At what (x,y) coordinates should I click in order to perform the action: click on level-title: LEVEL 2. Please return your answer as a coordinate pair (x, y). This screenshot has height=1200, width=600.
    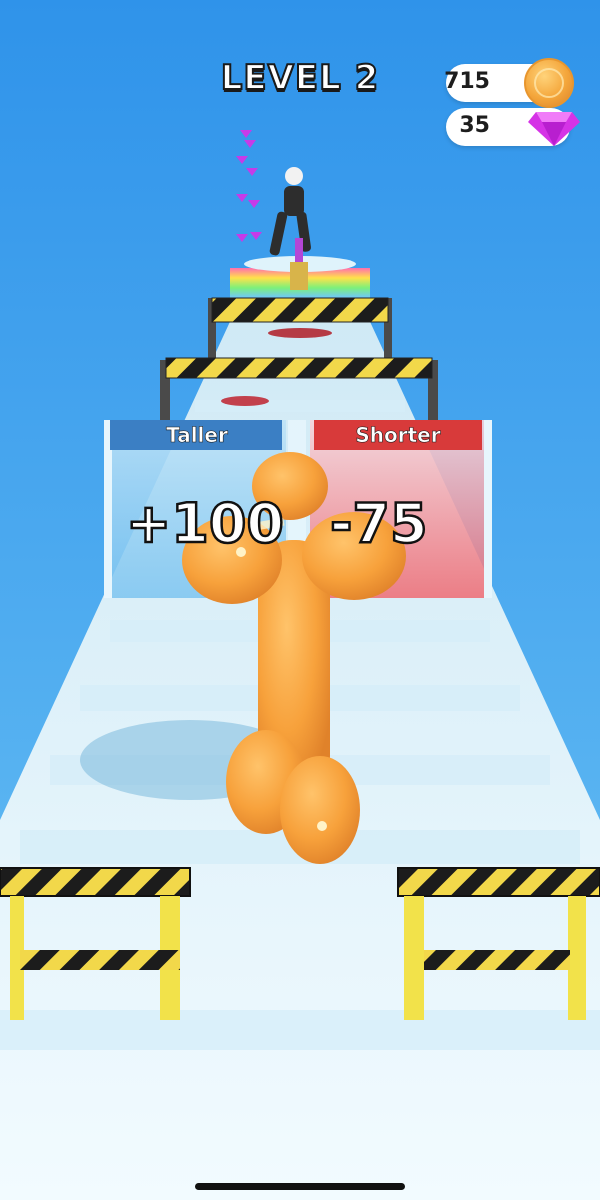
    Looking at the image, I should click on (300, 78).